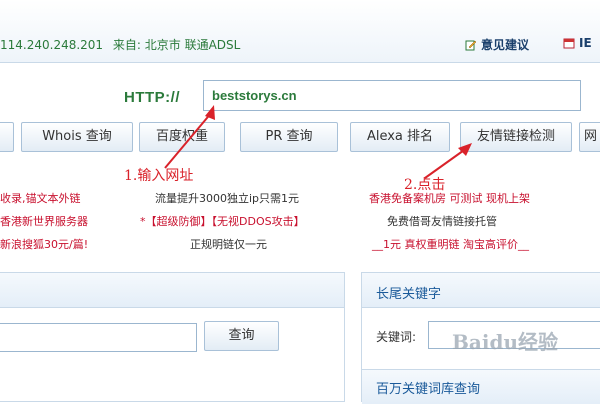  Describe the element at coordinates (442, 221) in the screenshot. I see `ad-link: 免费借哥友情链接托管` at that location.